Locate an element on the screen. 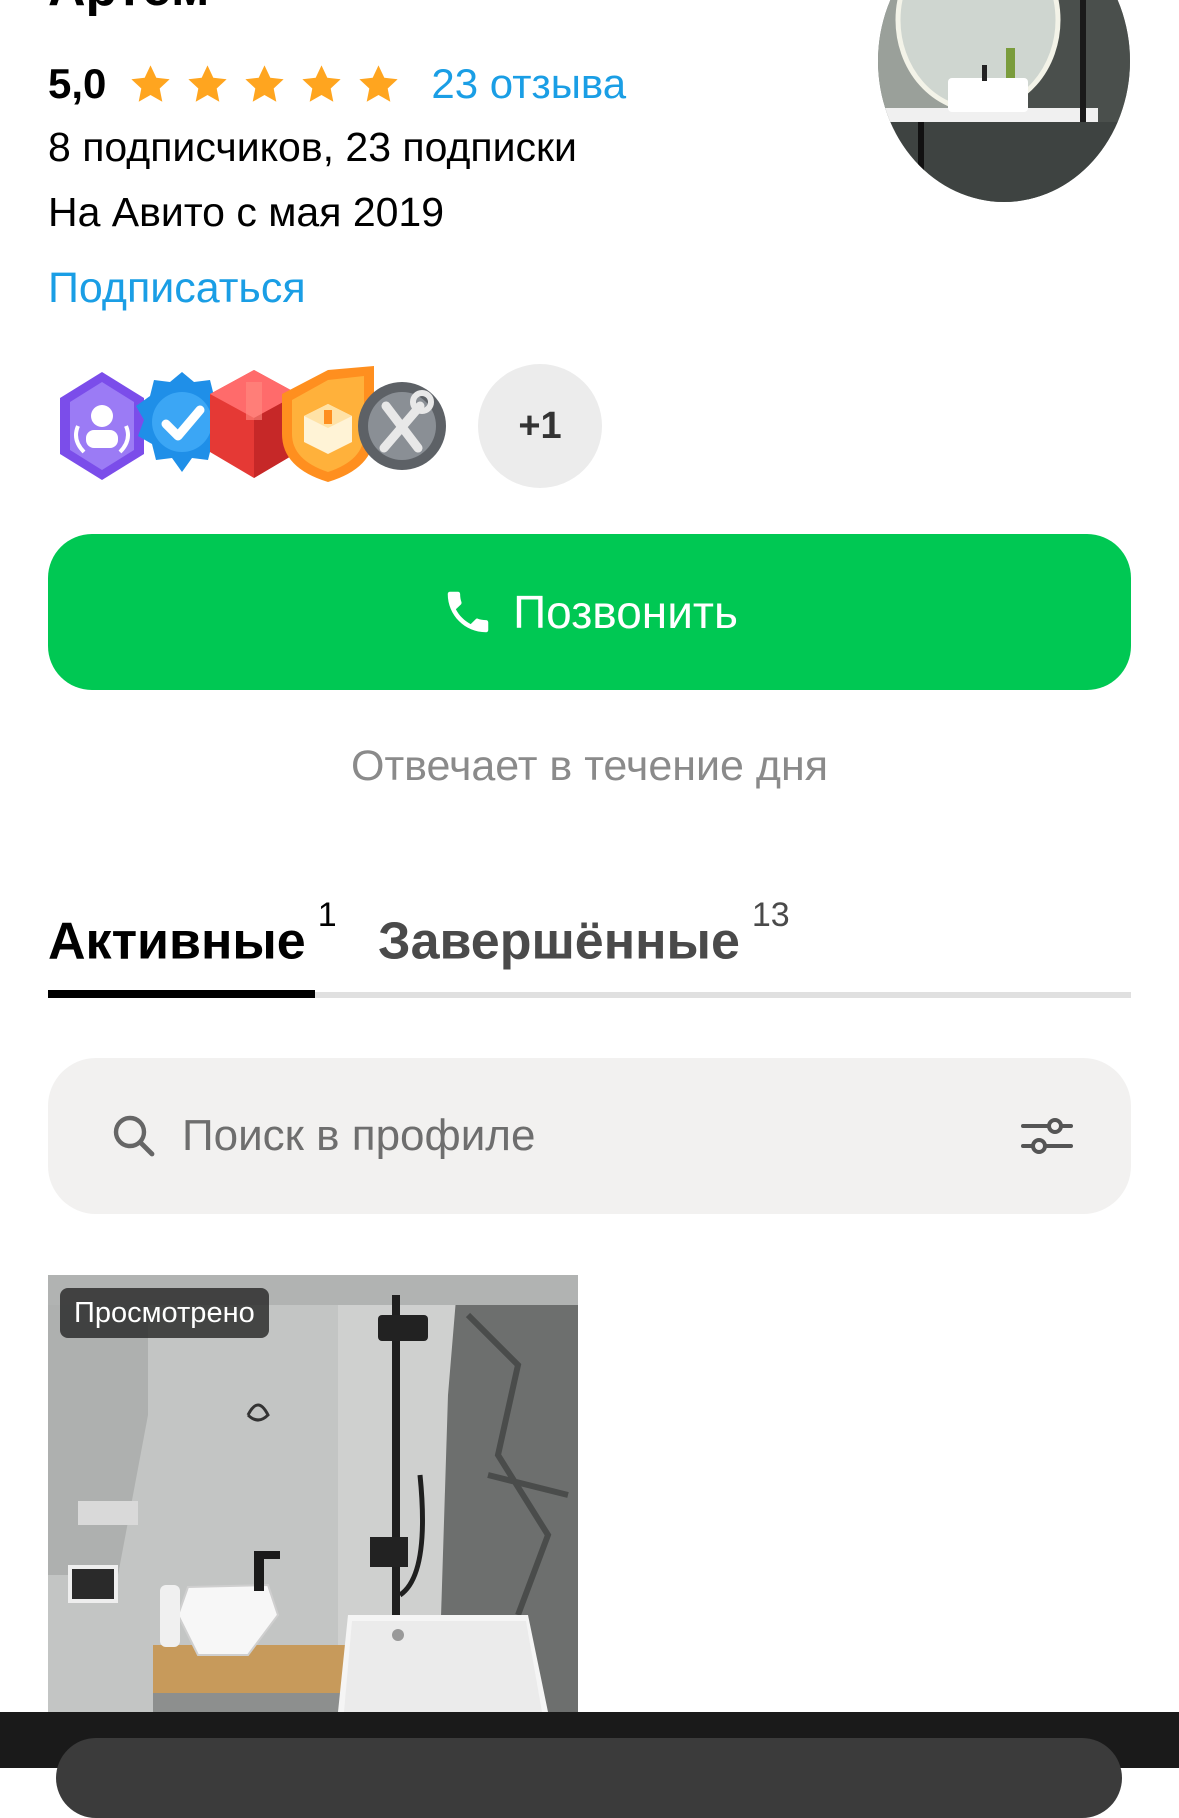 Image resolution: width=1179 pixels, height=1818 pixels. reply-time: Отвечает в течение дня is located at coordinates (589, 766).